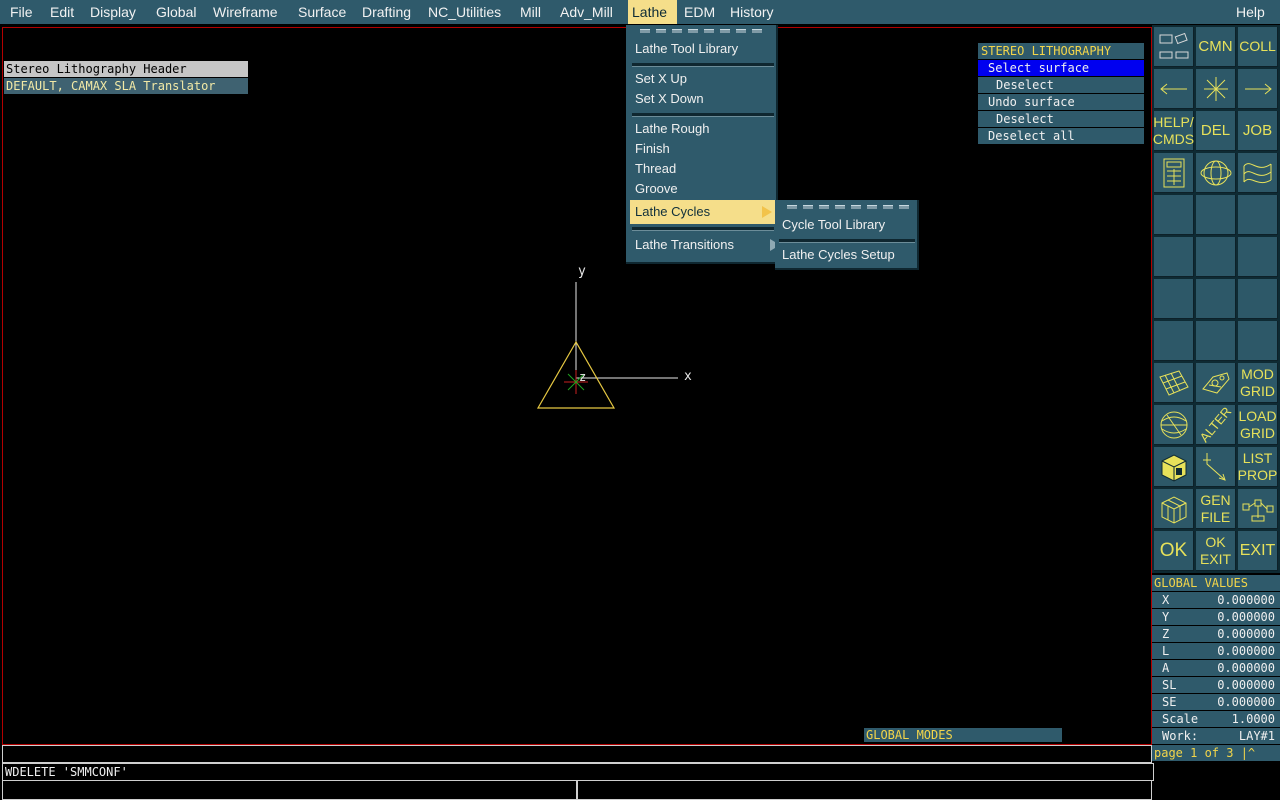 Image resolution: width=1280 pixels, height=800 pixels. What do you see at coordinates (1216, 753) in the screenshot?
I see `page-indicator: page 1 of 3 |^` at bounding box center [1216, 753].